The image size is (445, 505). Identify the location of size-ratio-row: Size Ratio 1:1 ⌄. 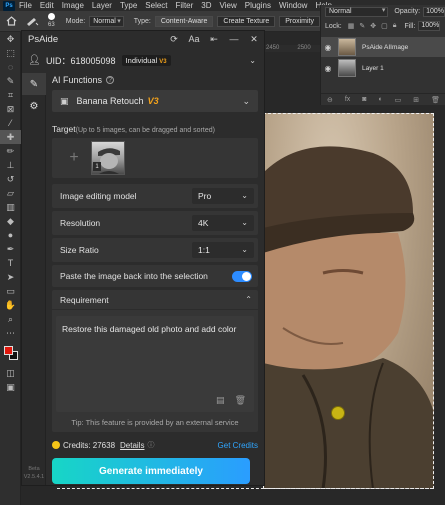
(155, 250).